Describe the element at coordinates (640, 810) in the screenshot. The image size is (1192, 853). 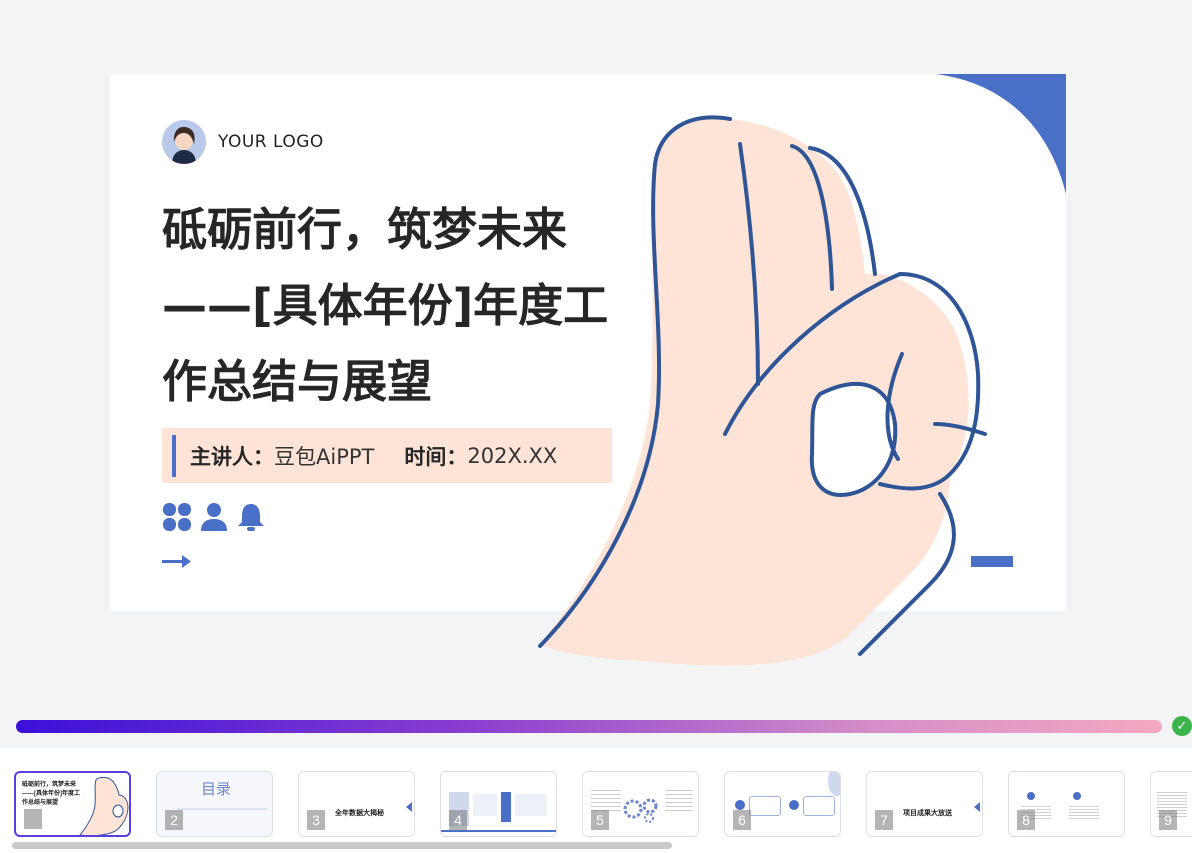
I see `gears-icon` at that location.